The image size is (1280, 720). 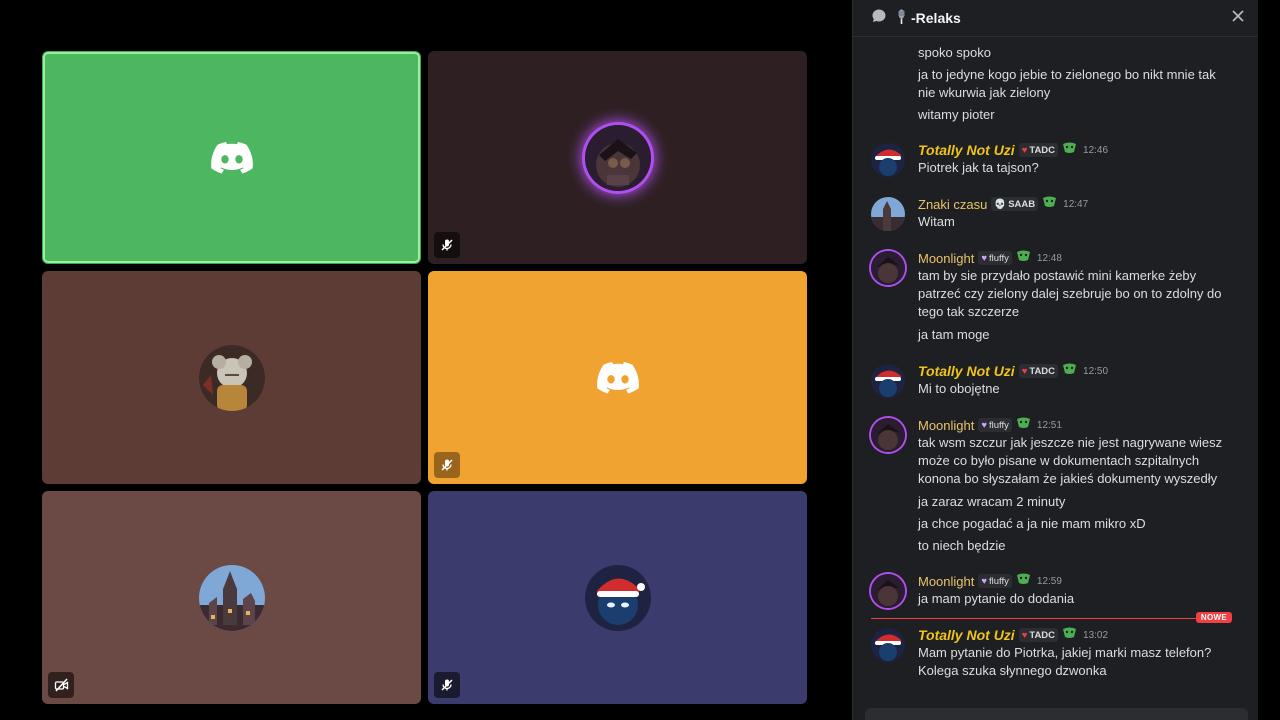 What do you see at coordinates (1000, 204) in the screenshot?
I see `skull-icon: 💀` at bounding box center [1000, 204].